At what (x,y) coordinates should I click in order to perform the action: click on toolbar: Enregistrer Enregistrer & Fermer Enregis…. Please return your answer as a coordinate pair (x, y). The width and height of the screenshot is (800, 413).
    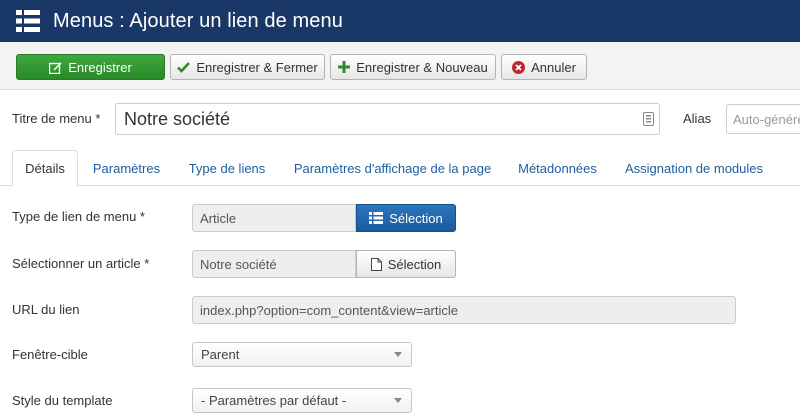
    Looking at the image, I should click on (400, 66).